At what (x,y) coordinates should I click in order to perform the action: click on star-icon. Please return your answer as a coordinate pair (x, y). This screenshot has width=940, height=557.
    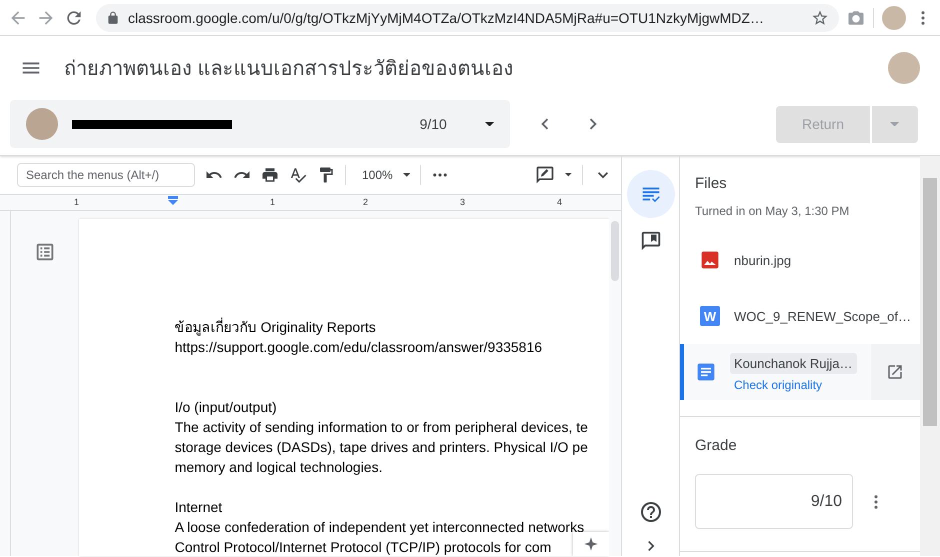
    Looking at the image, I should click on (820, 17).